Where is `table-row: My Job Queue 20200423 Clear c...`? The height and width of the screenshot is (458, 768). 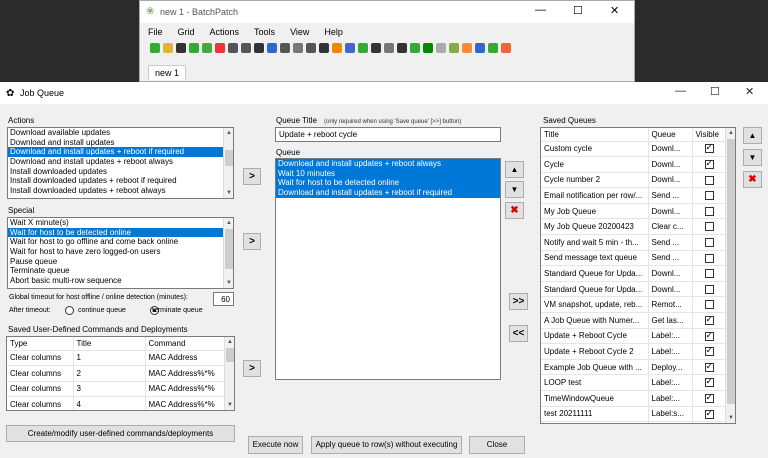 table-row: My Job Queue 20200423 Clear c... is located at coordinates (634, 227).